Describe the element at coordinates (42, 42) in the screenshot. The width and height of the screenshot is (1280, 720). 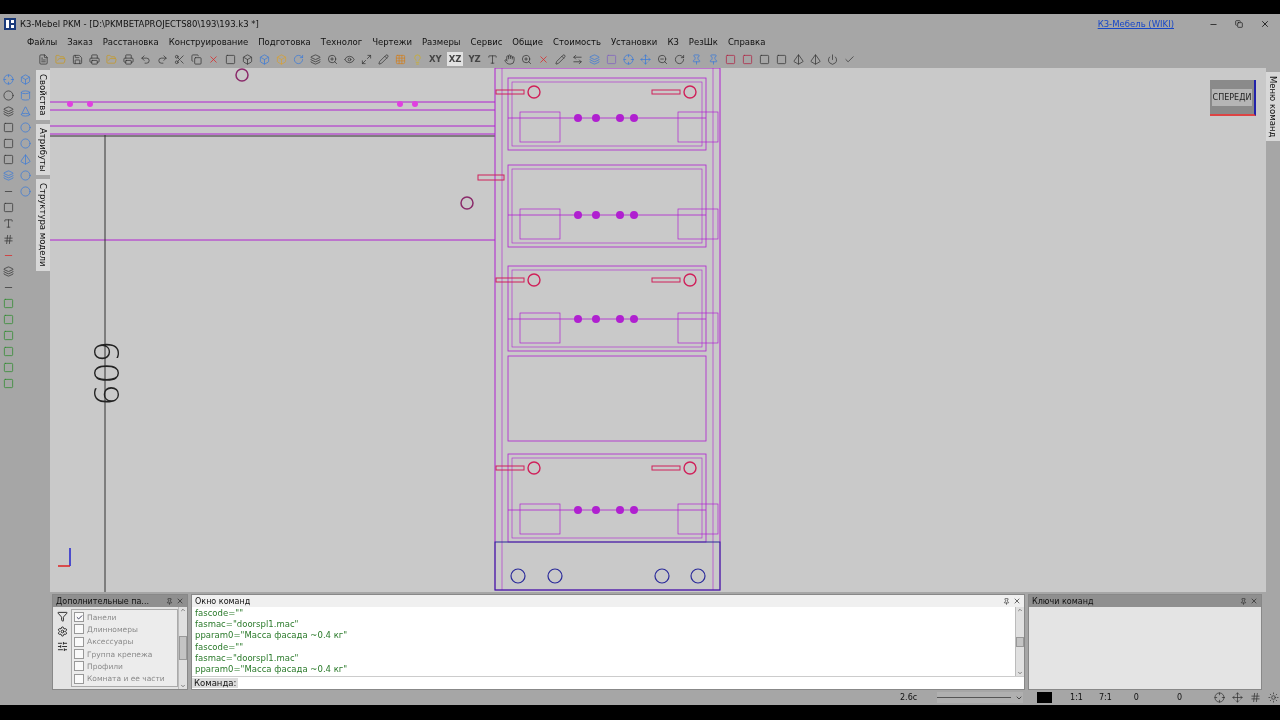
I see `menu-item: Файлы` at that location.